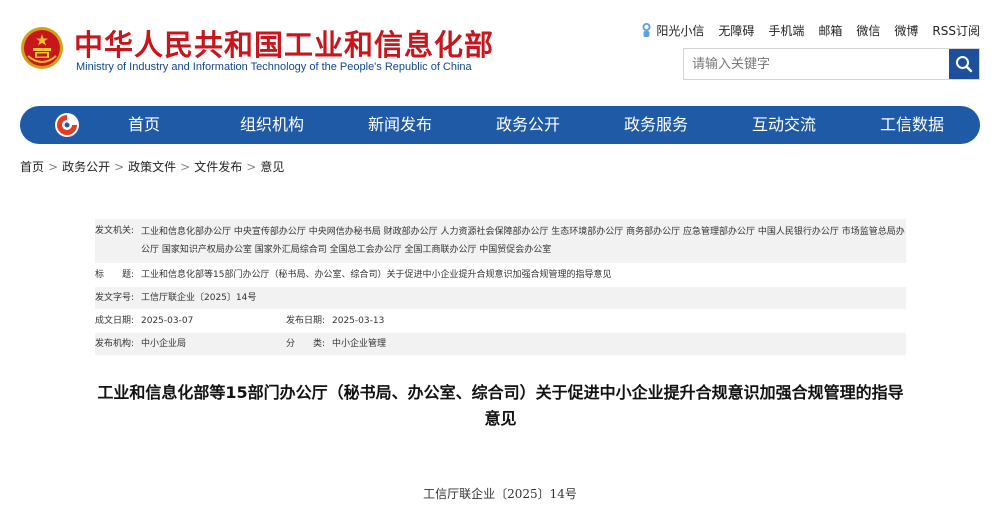 The height and width of the screenshot is (517, 1000). Describe the element at coordinates (528, 125) in the screenshot. I see `nav-government-affairs: 政务公开` at that location.